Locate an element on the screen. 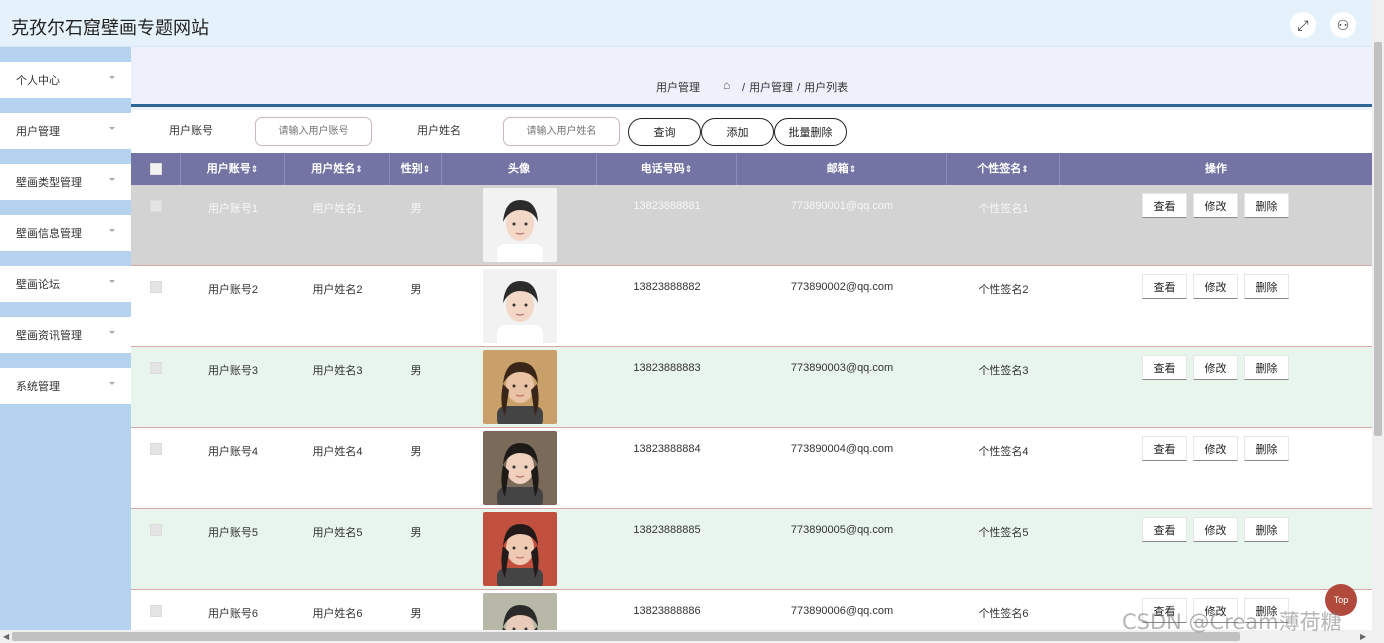 The image size is (1384, 643). sidebar-item-label: 系统管理 is located at coordinates (38, 387).